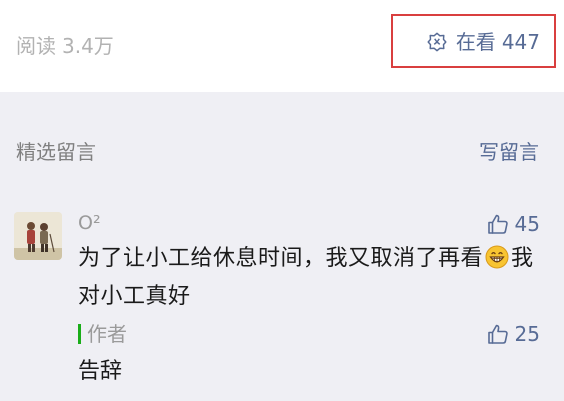 The image size is (564, 401). I want to click on avatar, so click(38, 236).